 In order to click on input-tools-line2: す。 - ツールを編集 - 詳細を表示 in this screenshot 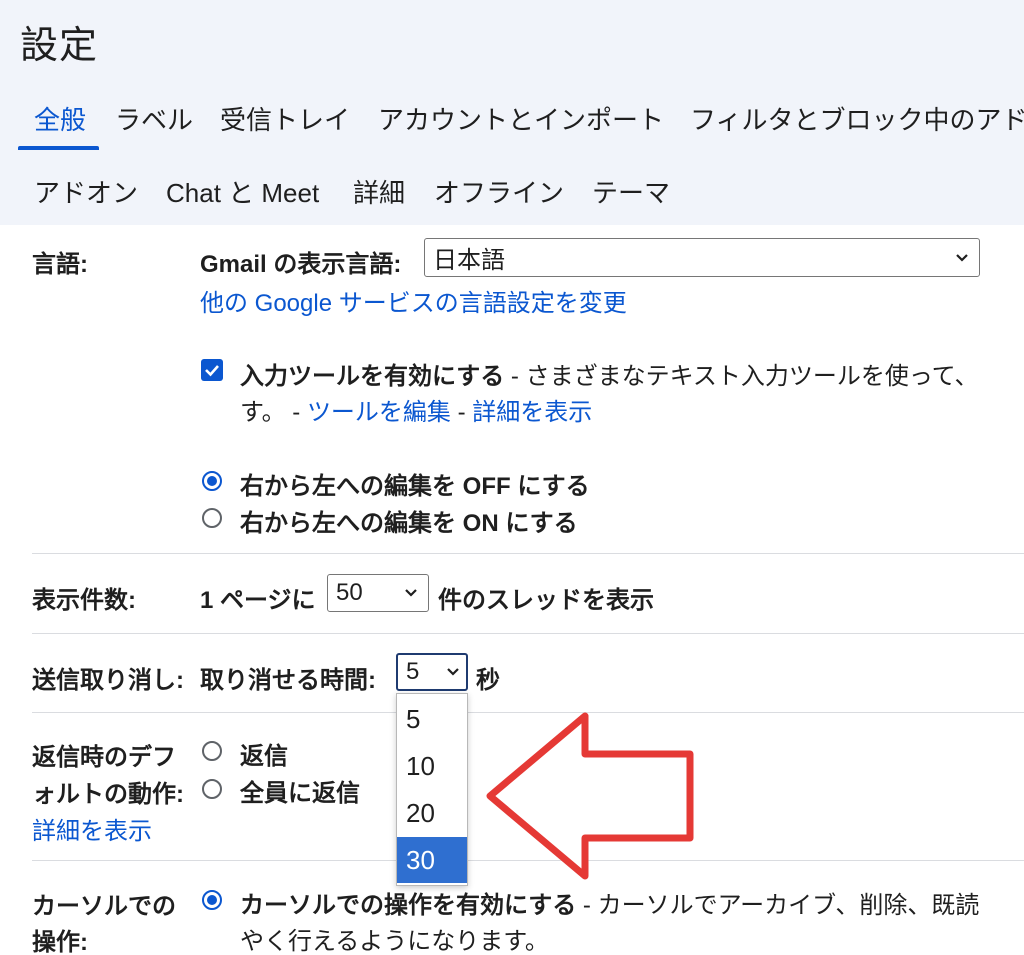, I will do `click(416, 409)`.